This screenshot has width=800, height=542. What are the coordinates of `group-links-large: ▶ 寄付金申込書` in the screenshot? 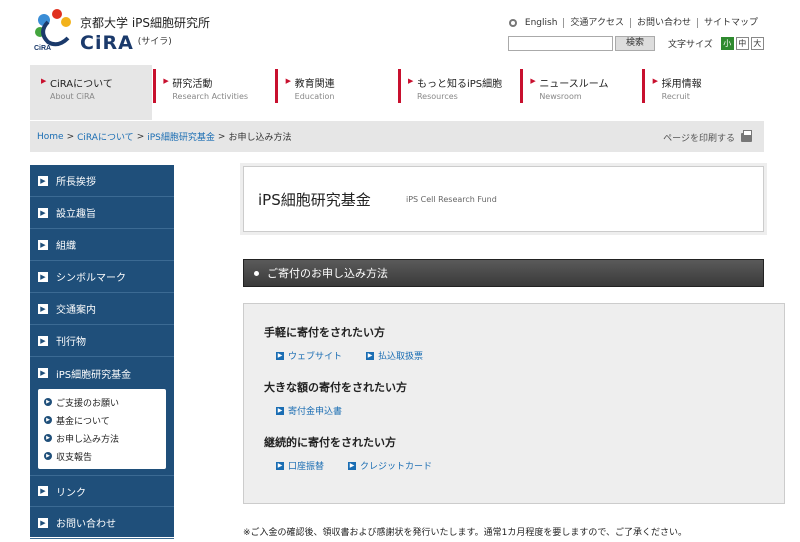 It's located at (321, 410).